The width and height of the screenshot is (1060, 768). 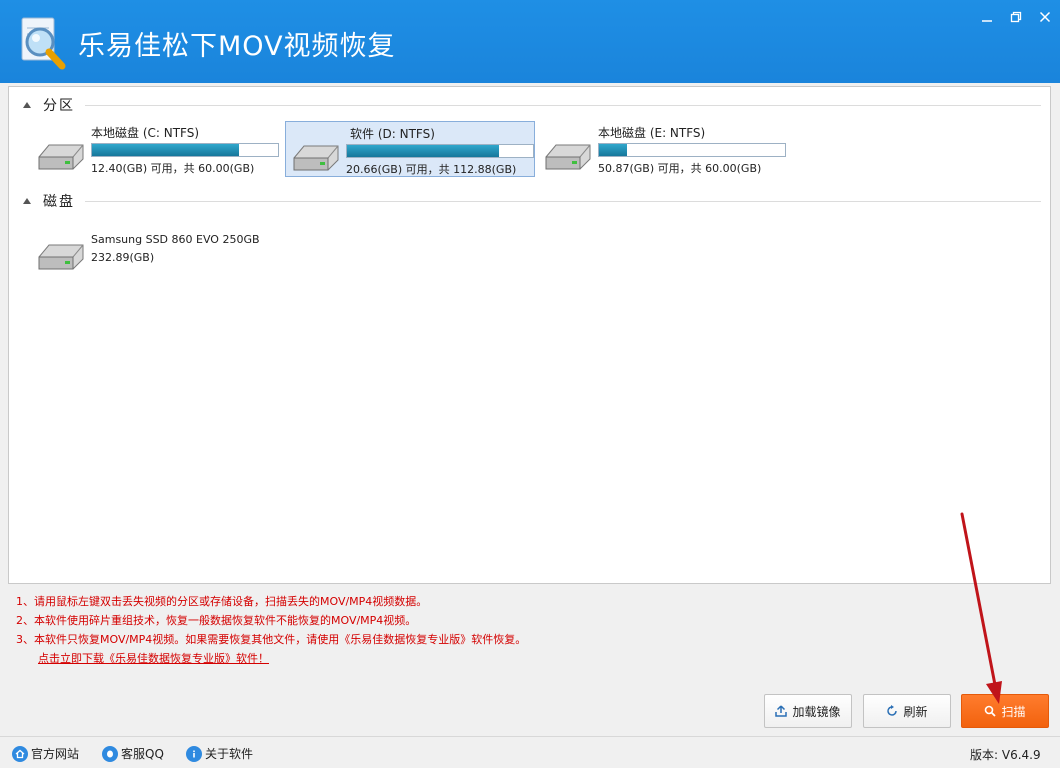 I want to click on version-label: 版本: V6.4.9, so click(x=1005, y=755).